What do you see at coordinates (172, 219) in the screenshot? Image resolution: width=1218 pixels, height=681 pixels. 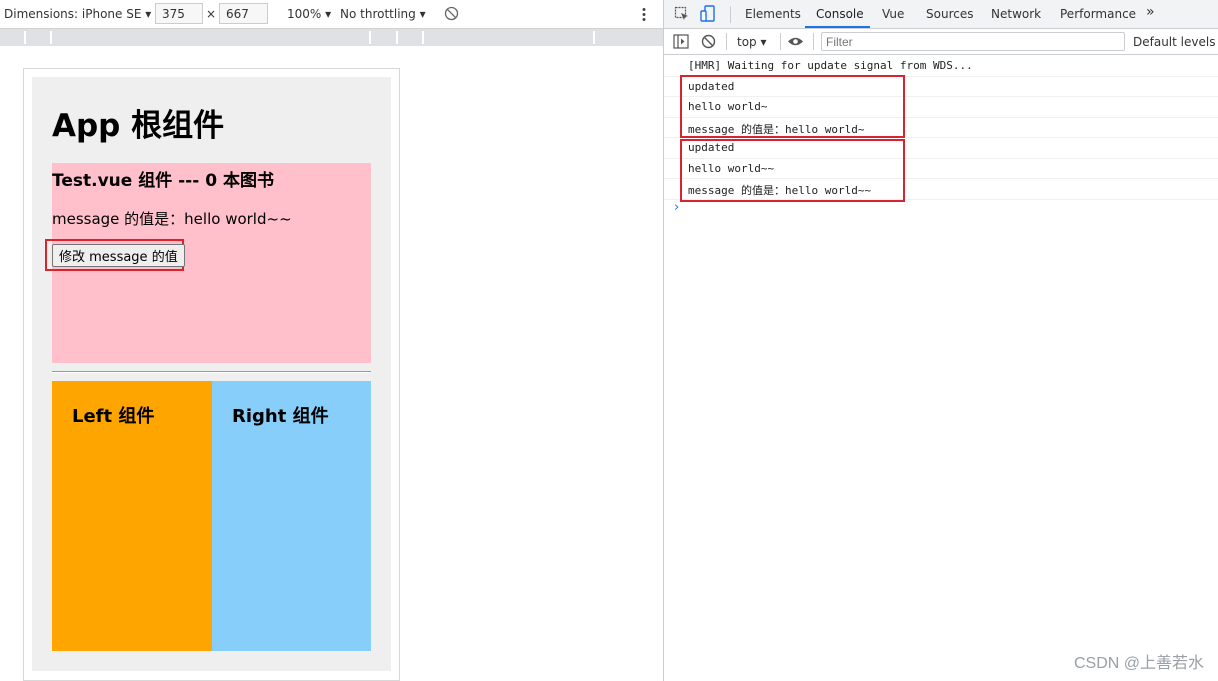 I see `message-text: message 的值是：hello world~~` at bounding box center [172, 219].